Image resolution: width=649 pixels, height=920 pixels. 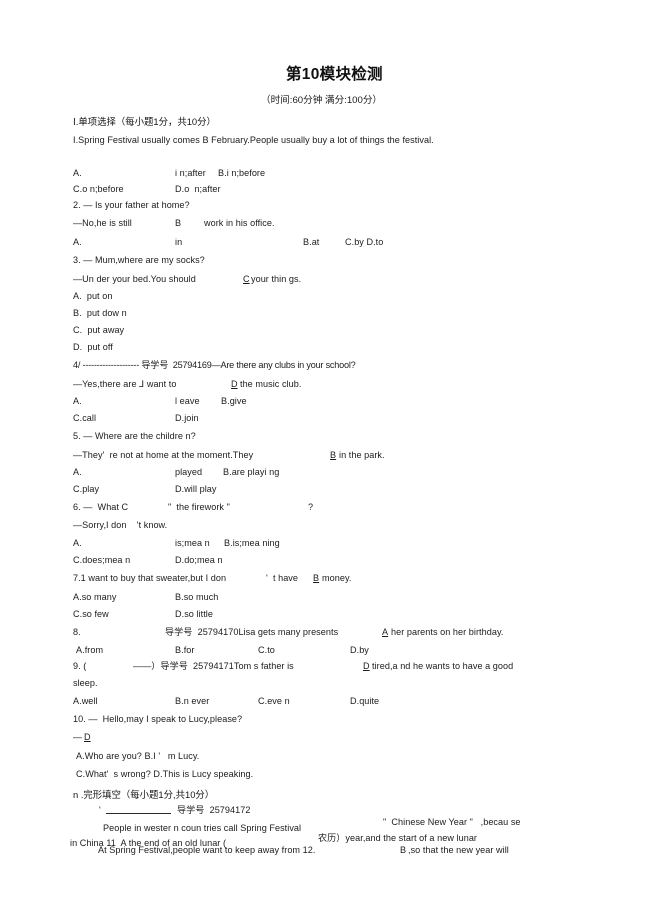 I want to click on question-8-stem-right: her parents on her birthday., so click(x=447, y=632).